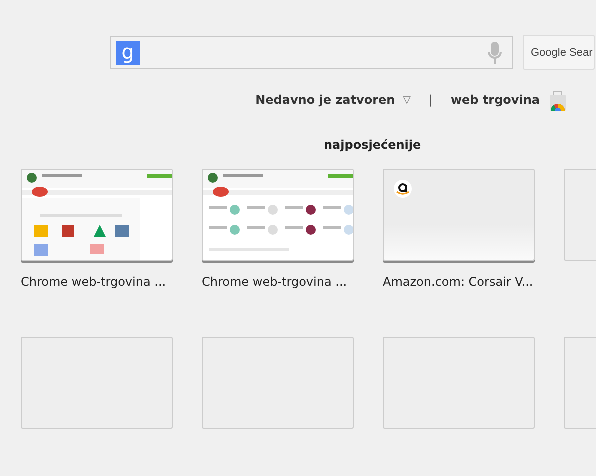 Image resolution: width=596 pixels, height=476 pixels. I want to click on page-thumbnail, so click(459, 215).